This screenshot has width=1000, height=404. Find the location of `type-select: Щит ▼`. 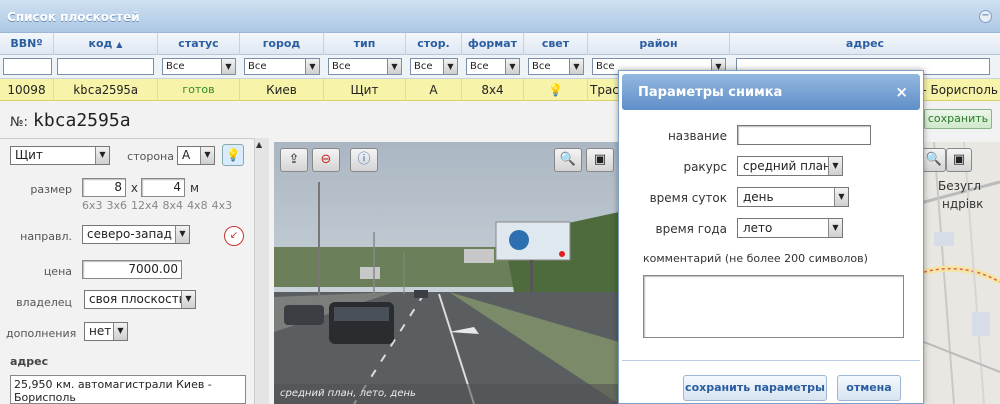

type-select: Щит ▼ is located at coordinates (60, 155).